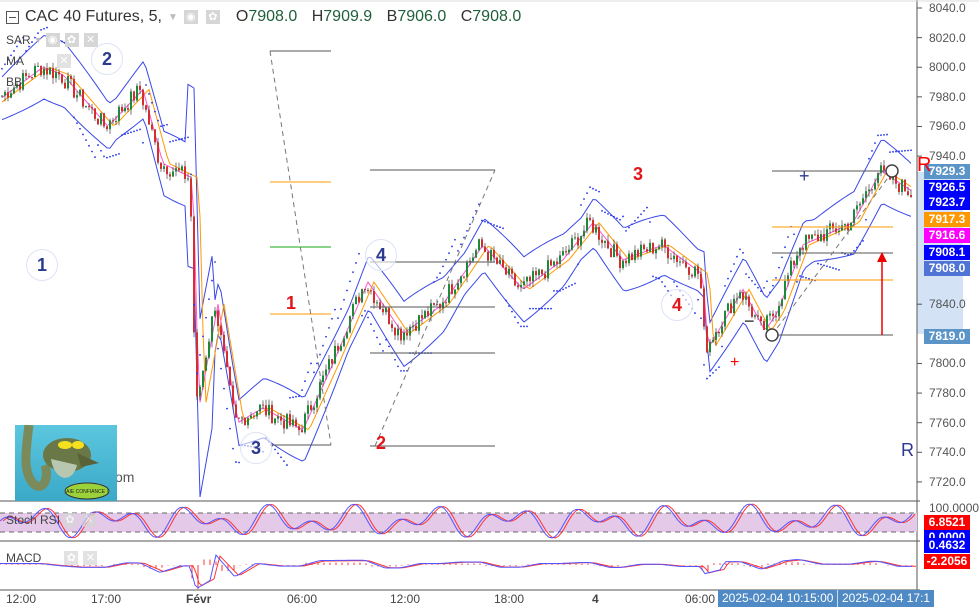 The width and height of the screenshot is (979, 607). Describe the element at coordinates (749, 321) in the screenshot. I see `minus-marker: −` at that location.